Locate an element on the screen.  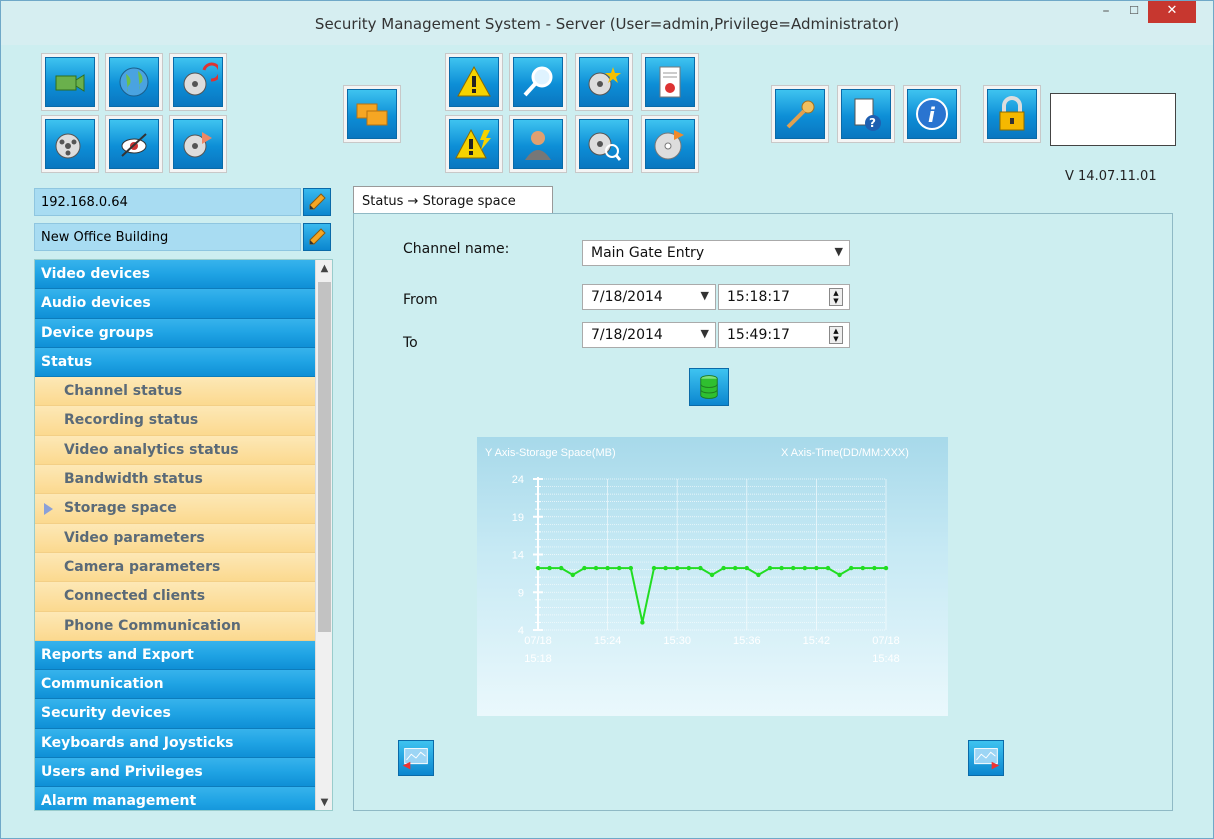
nav-channel-status: Channel status is located at coordinates (175, 392).